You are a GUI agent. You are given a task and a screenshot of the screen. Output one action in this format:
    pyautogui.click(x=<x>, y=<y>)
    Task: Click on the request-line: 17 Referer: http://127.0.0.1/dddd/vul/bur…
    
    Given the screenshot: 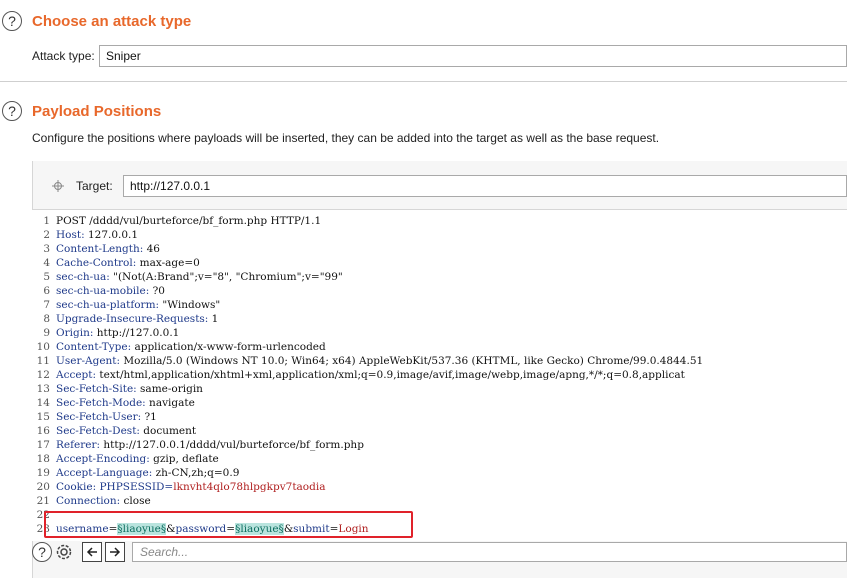 What is the action you would take?
    pyautogui.click(x=200, y=445)
    